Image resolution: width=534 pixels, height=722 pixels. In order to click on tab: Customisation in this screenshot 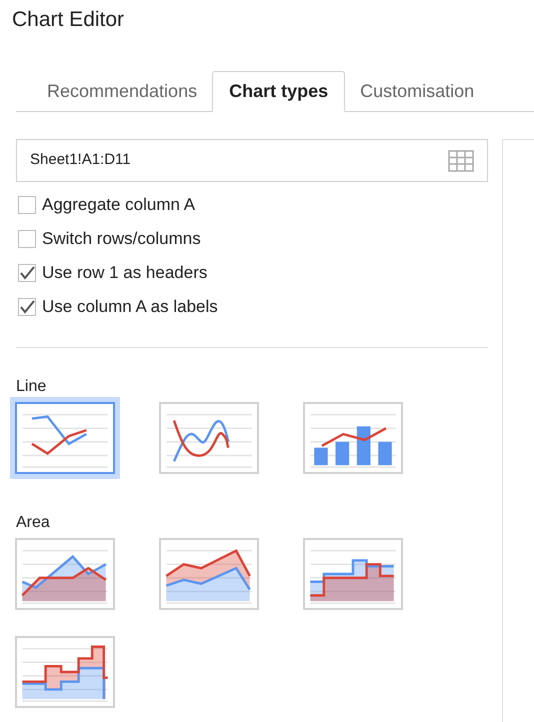, I will do `click(417, 91)`.